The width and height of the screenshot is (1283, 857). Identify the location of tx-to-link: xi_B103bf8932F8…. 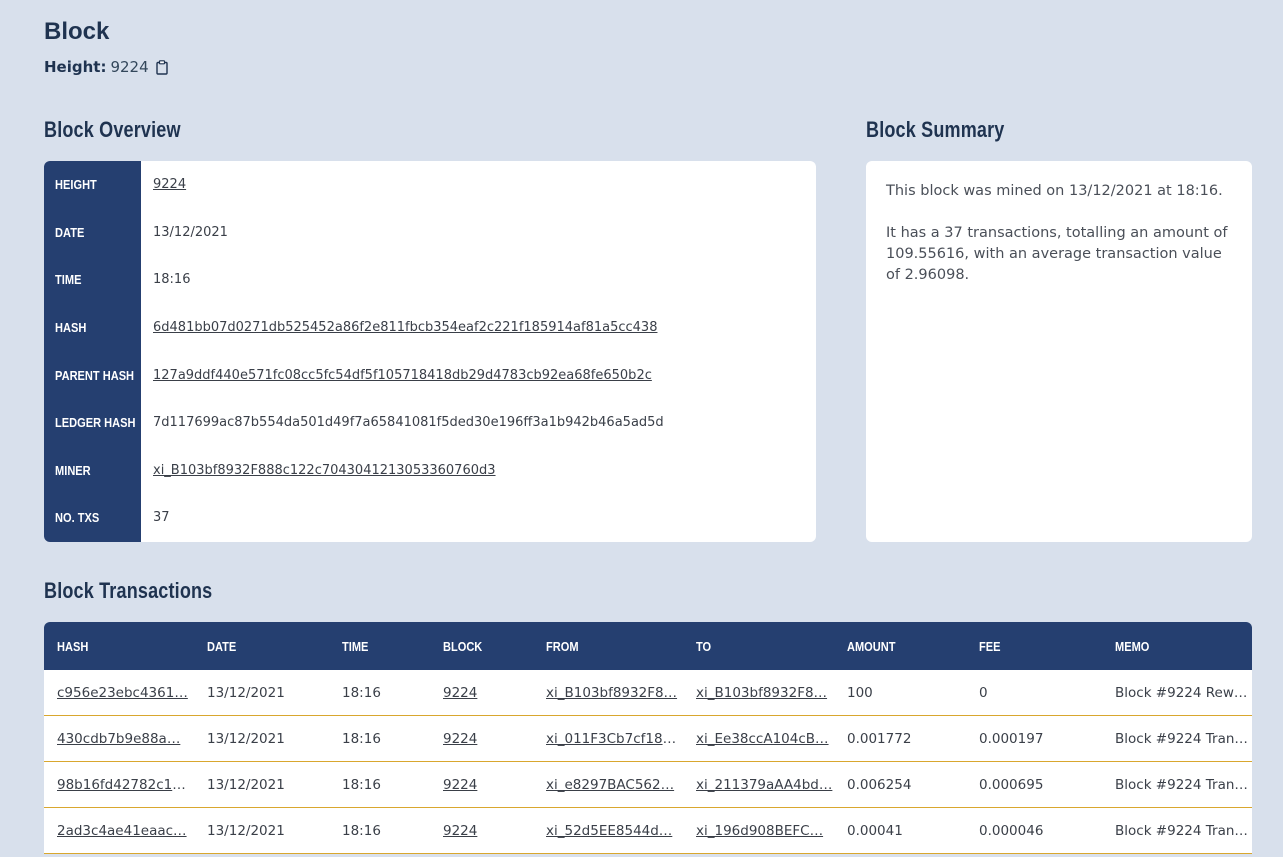
(761, 693).